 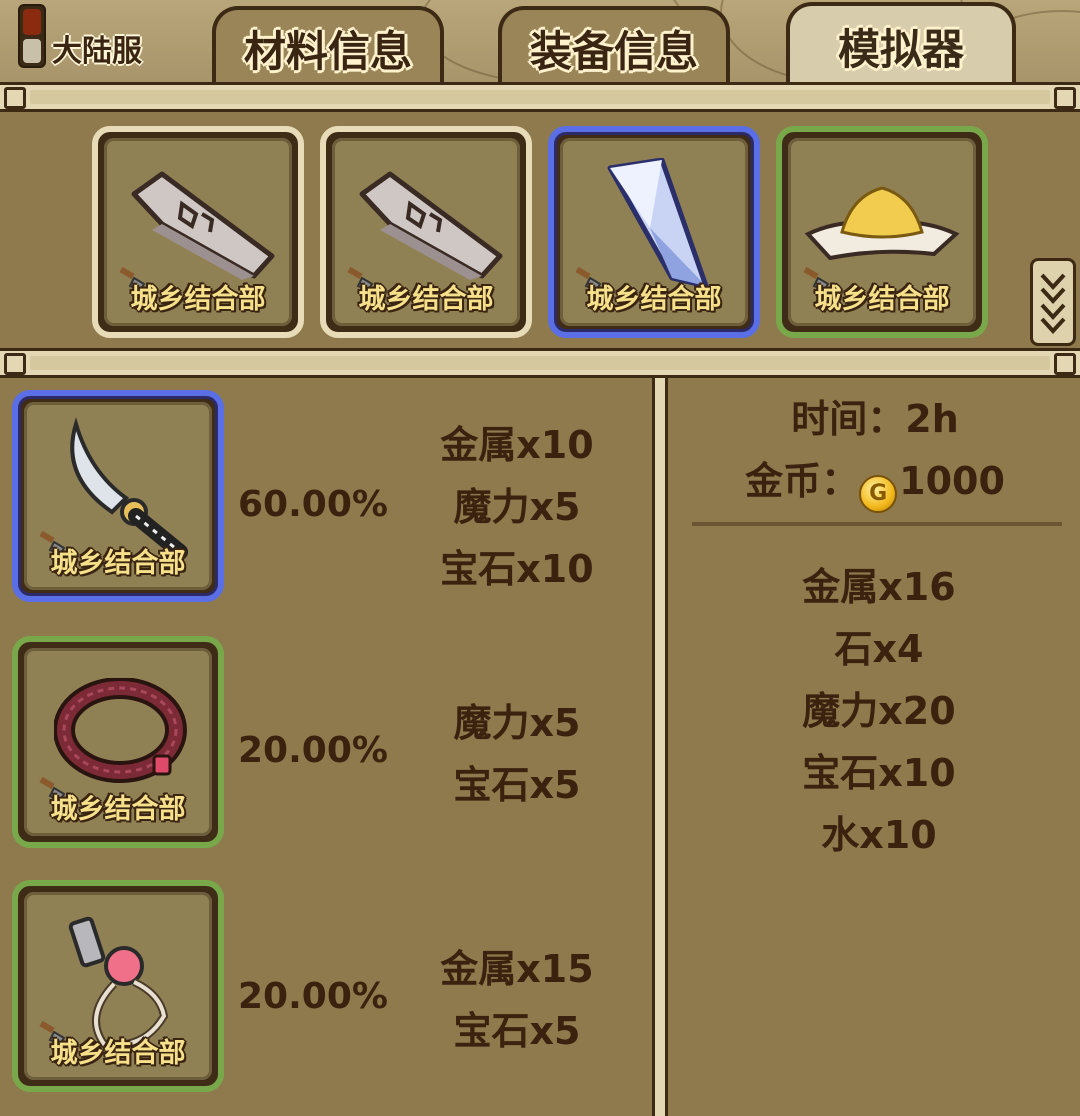 What do you see at coordinates (660, 747) in the screenshot?
I see `panel-divider` at bounding box center [660, 747].